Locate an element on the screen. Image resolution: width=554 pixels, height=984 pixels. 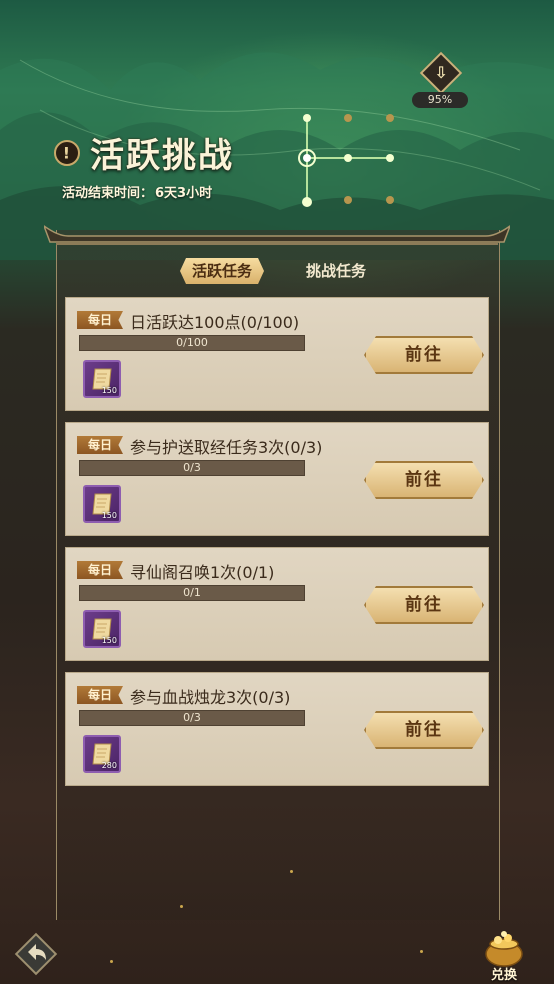
task-name: 寻仙阁召唤1次(0/1) is located at coordinates (202, 572).